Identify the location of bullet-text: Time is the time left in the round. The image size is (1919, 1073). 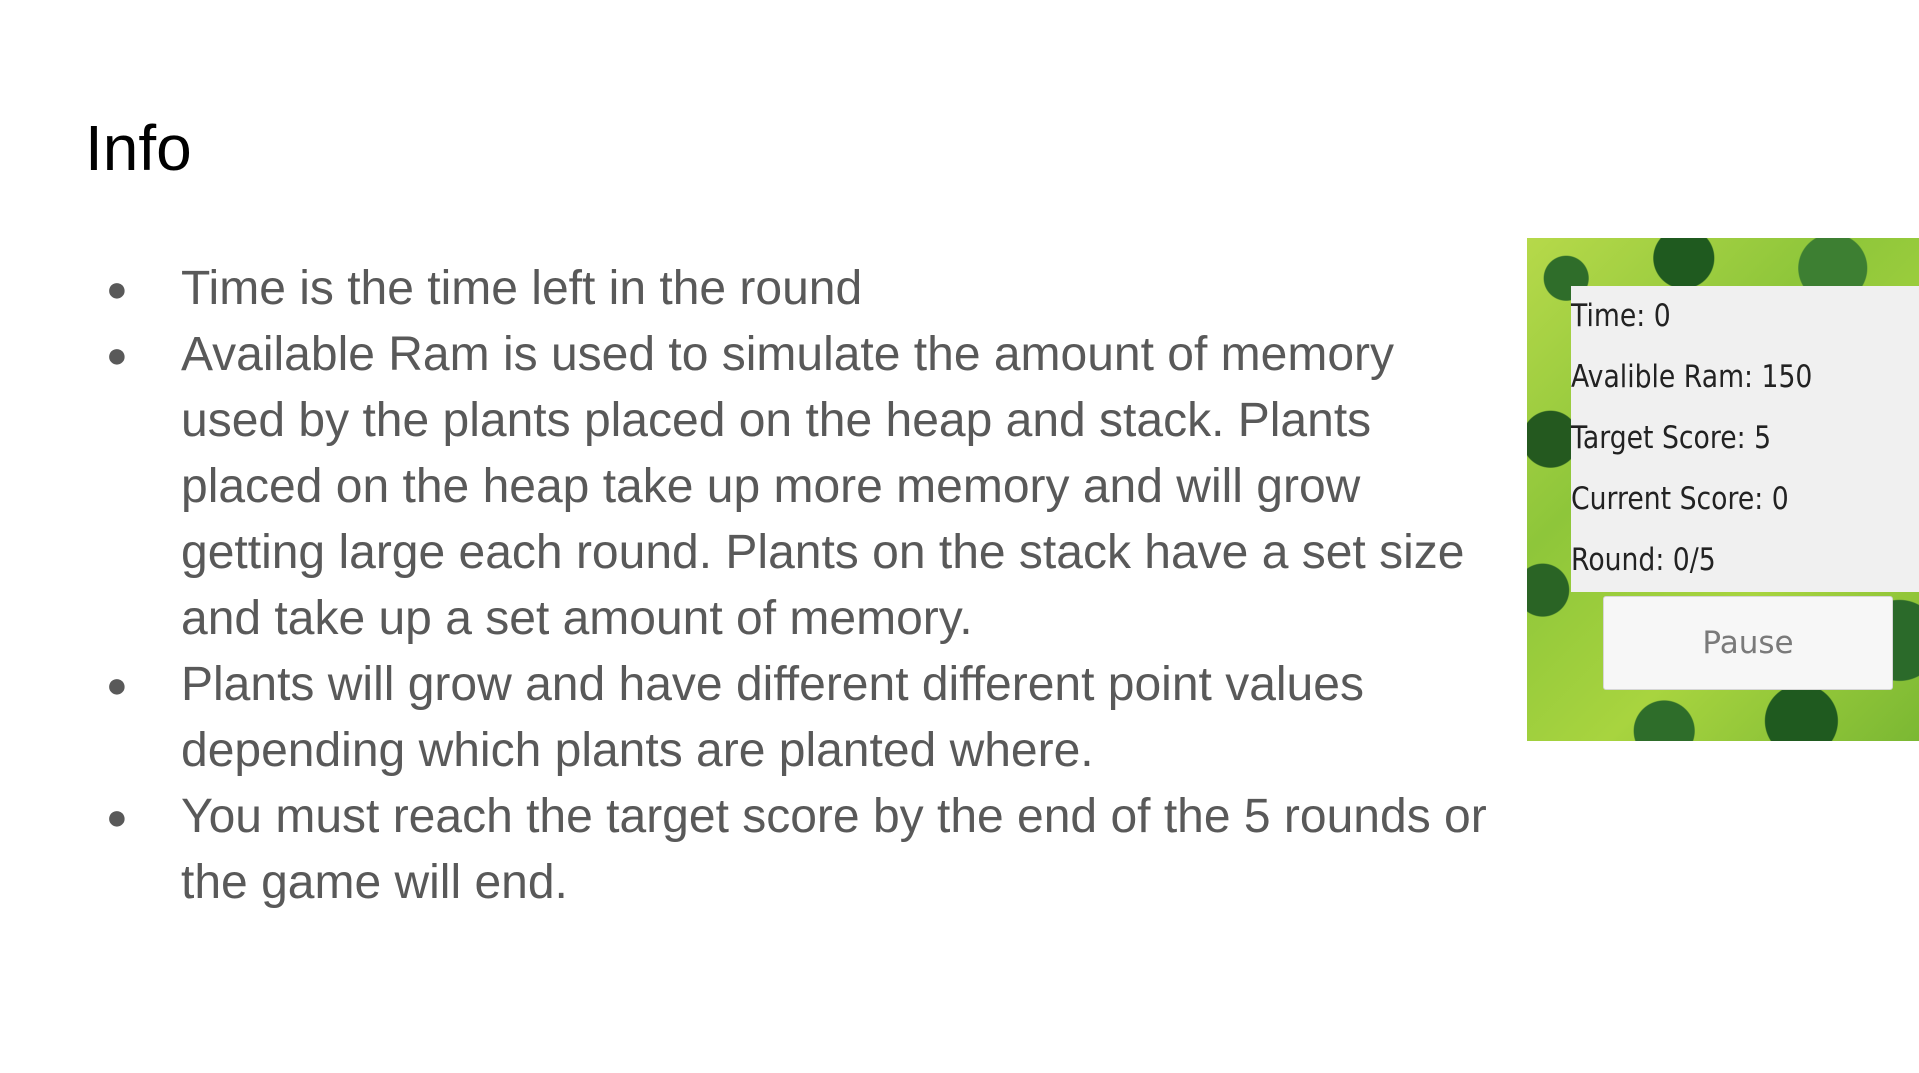
(522, 288).